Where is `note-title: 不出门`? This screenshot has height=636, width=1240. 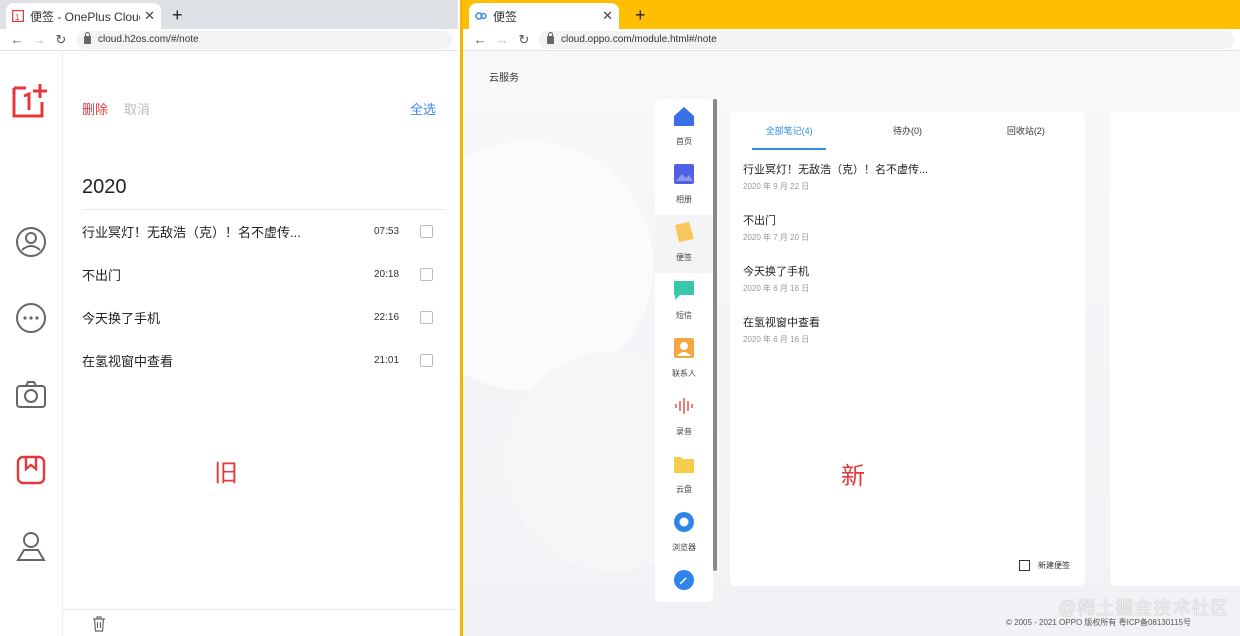 note-title: 不出门 is located at coordinates (102, 275).